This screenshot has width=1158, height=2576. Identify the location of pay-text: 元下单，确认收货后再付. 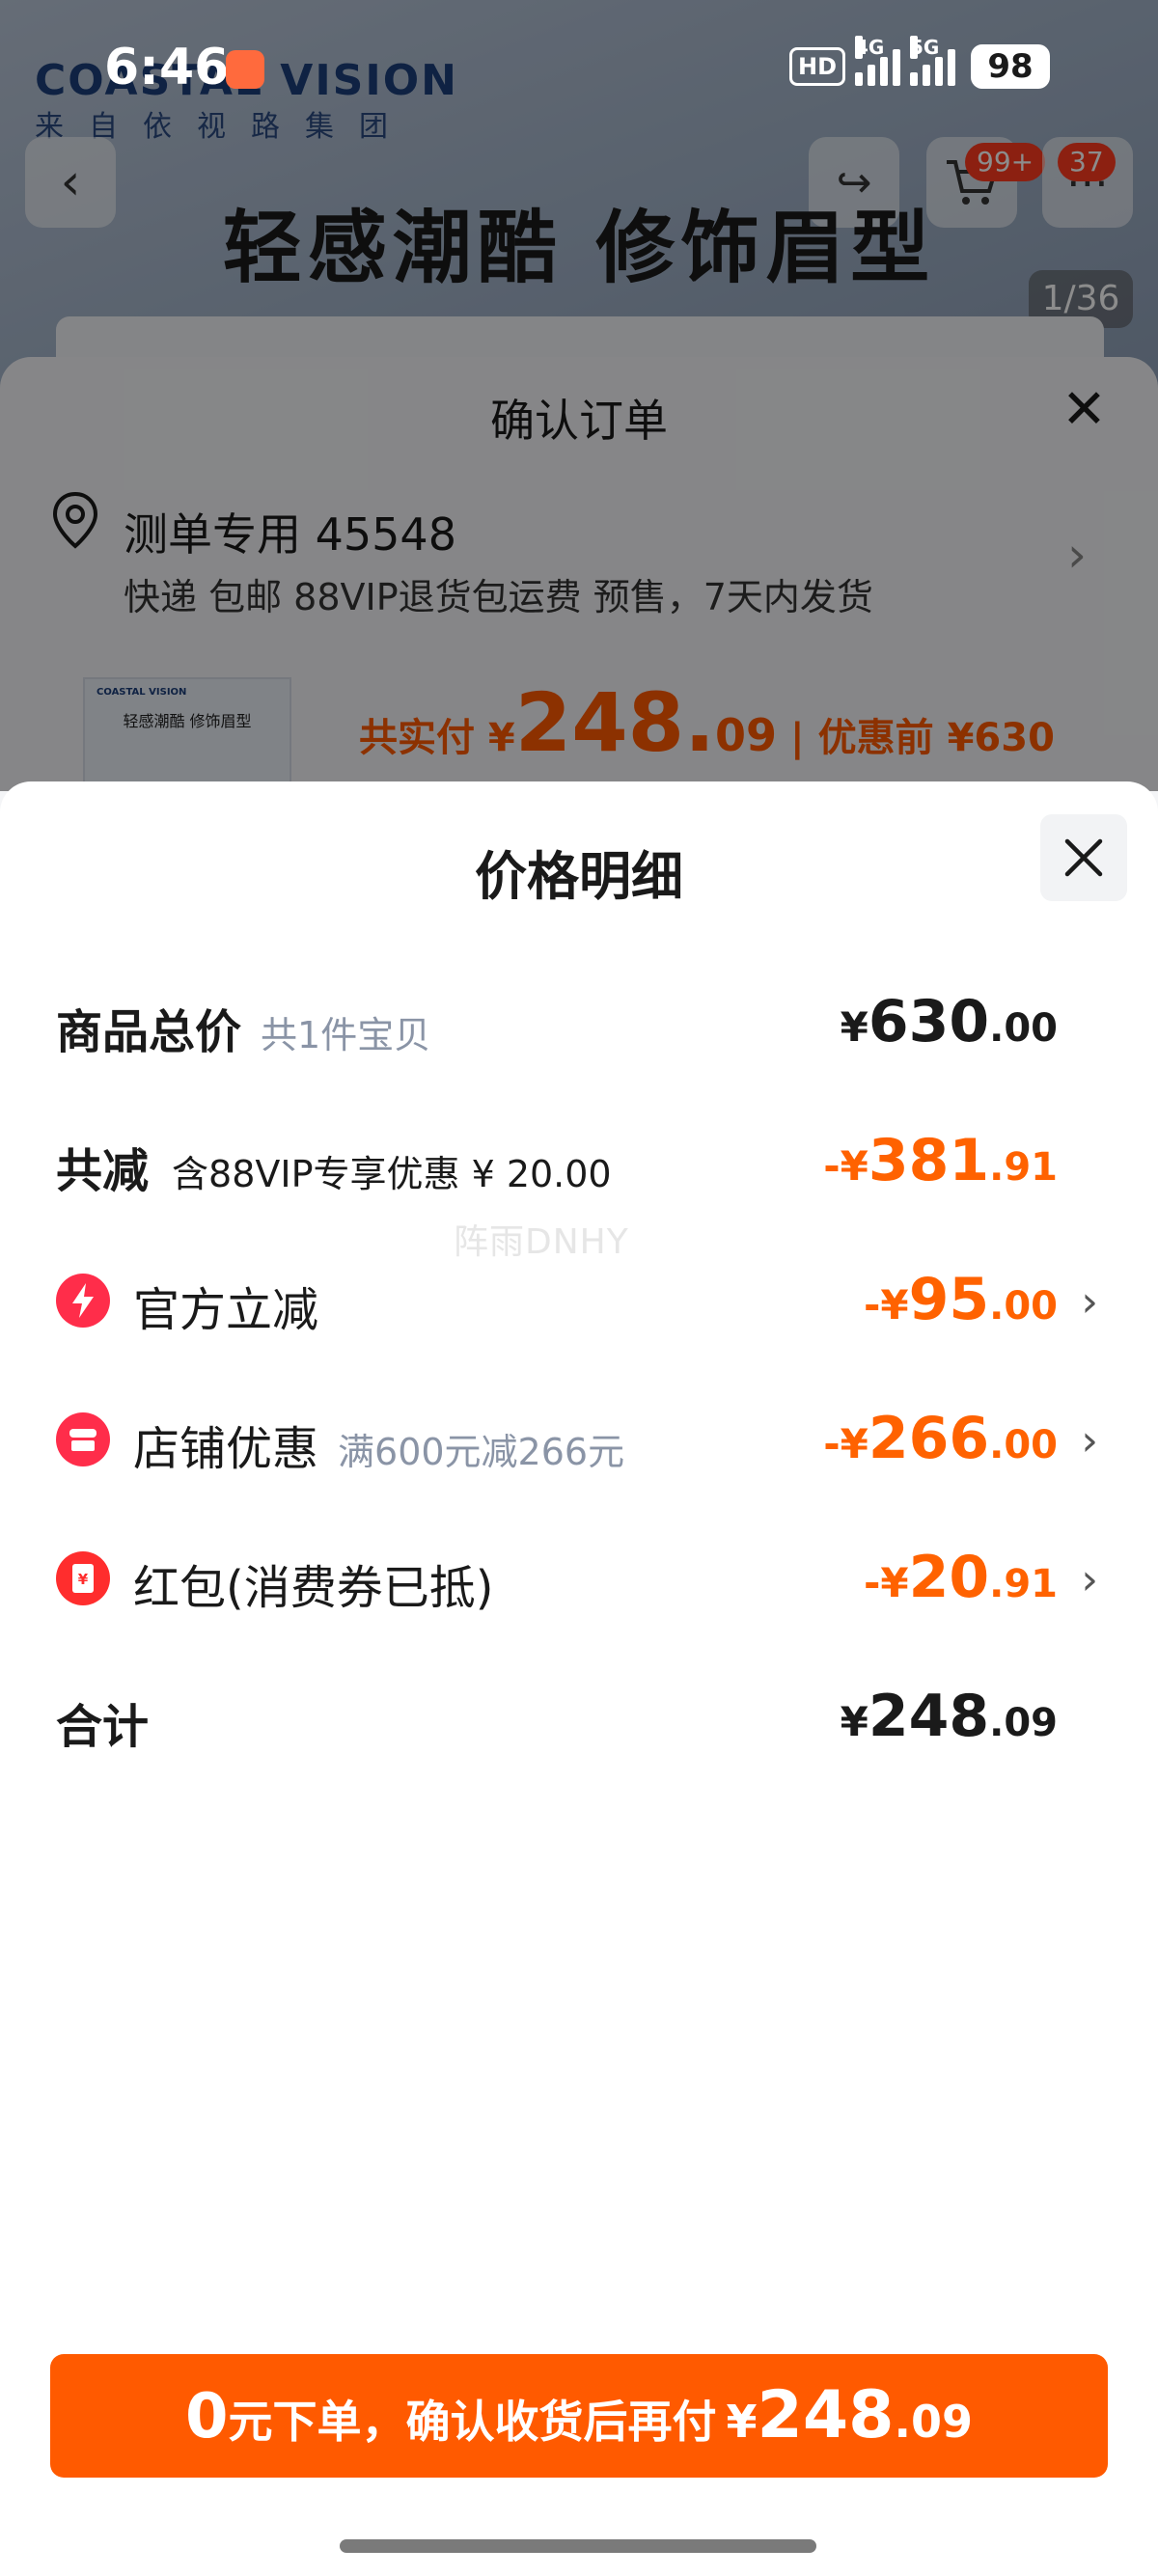
(472, 2422).